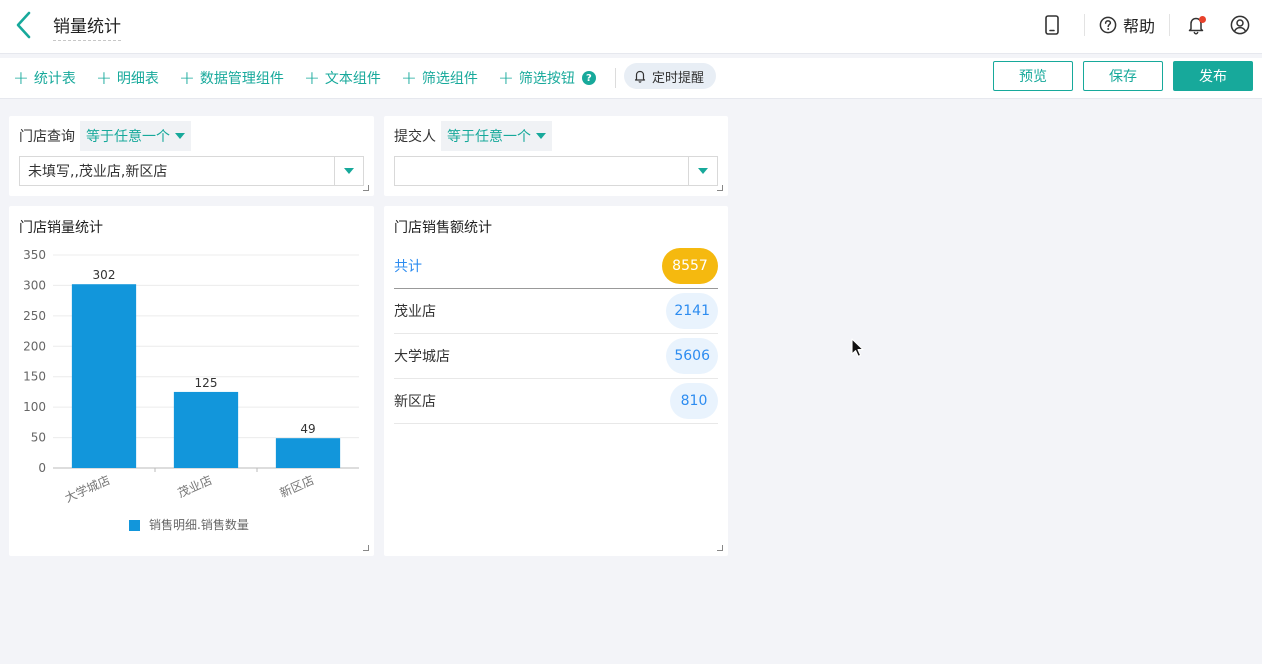 The height and width of the screenshot is (664, 1262). What do you see at coordinates (556, 266) in the screenshot?
I see `summary-row-total: 共计 8557` at bounding box center [556, 266].